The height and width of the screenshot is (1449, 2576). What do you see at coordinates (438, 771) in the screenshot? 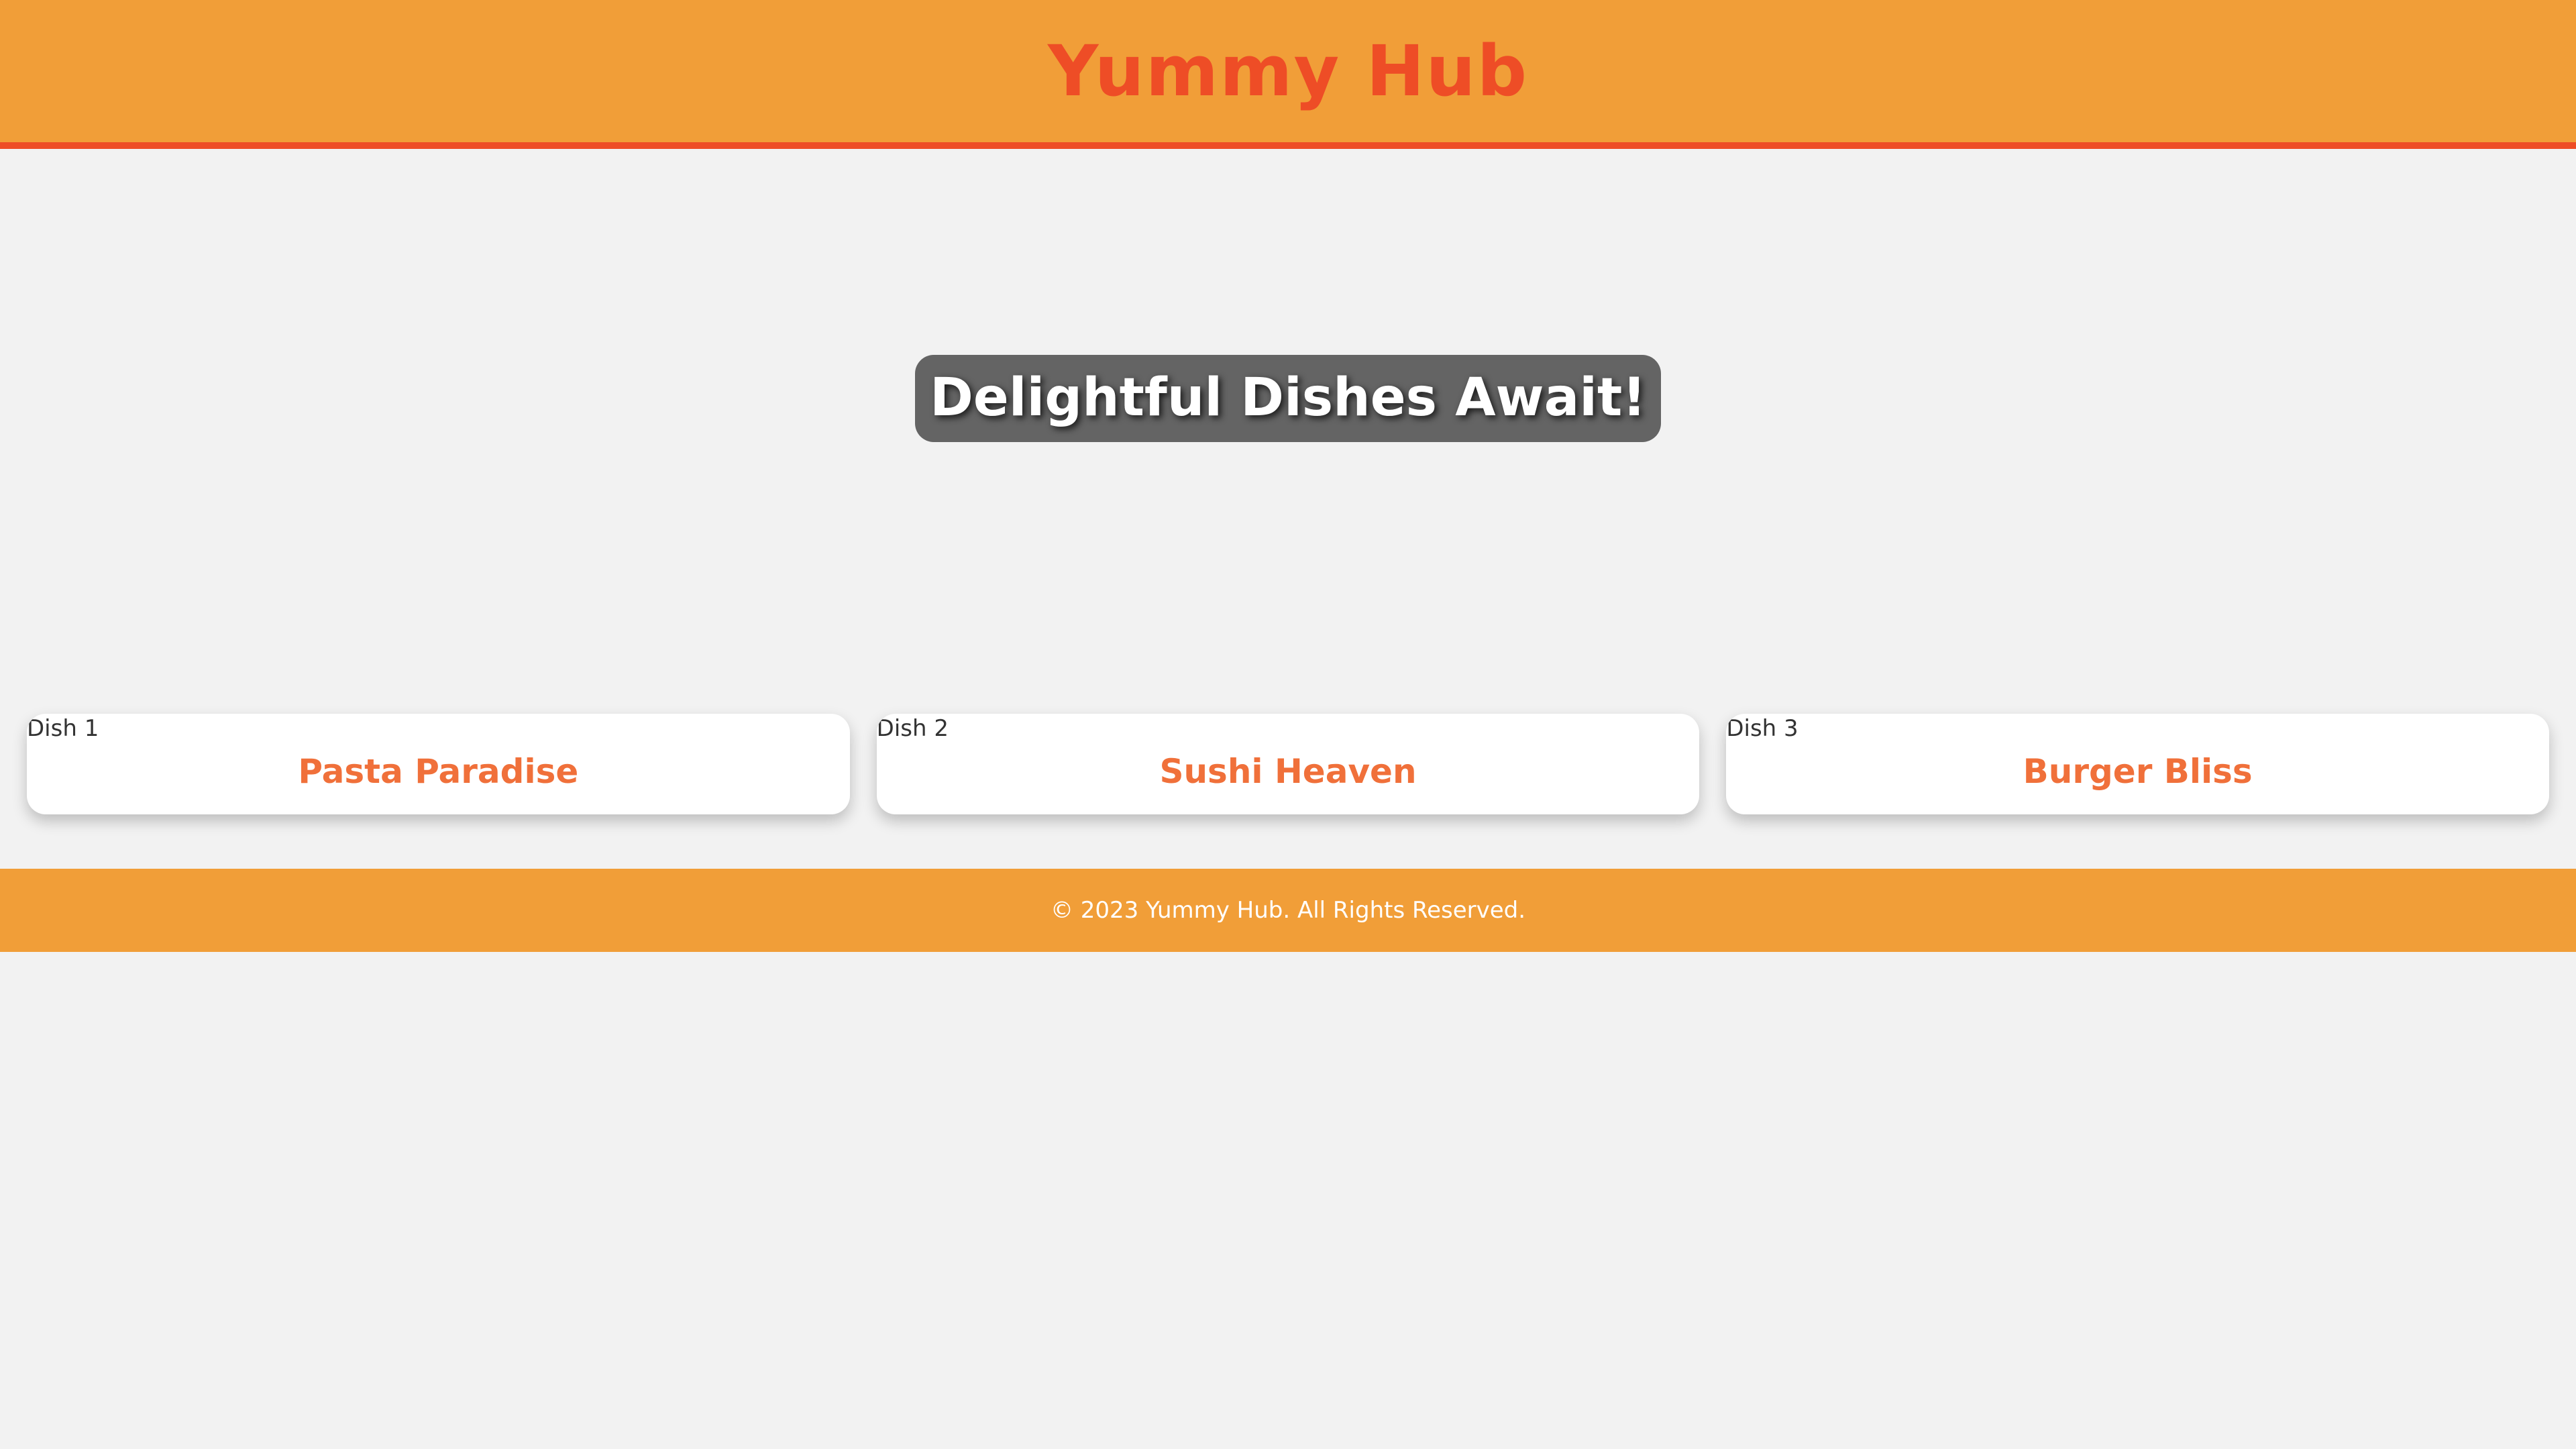
I see `dish-title-1: Pasta Paradise` at bounding box center [438, 771].